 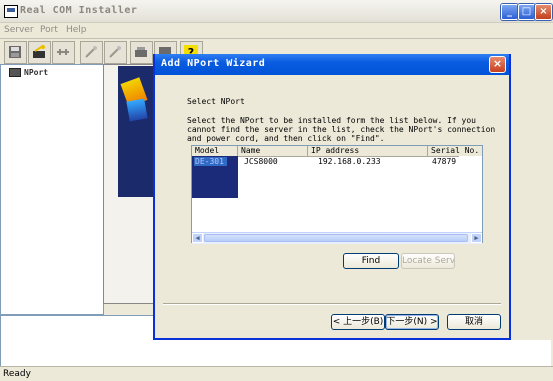 I want to click on row-name: JCS8000, so click(x=261, y=161).